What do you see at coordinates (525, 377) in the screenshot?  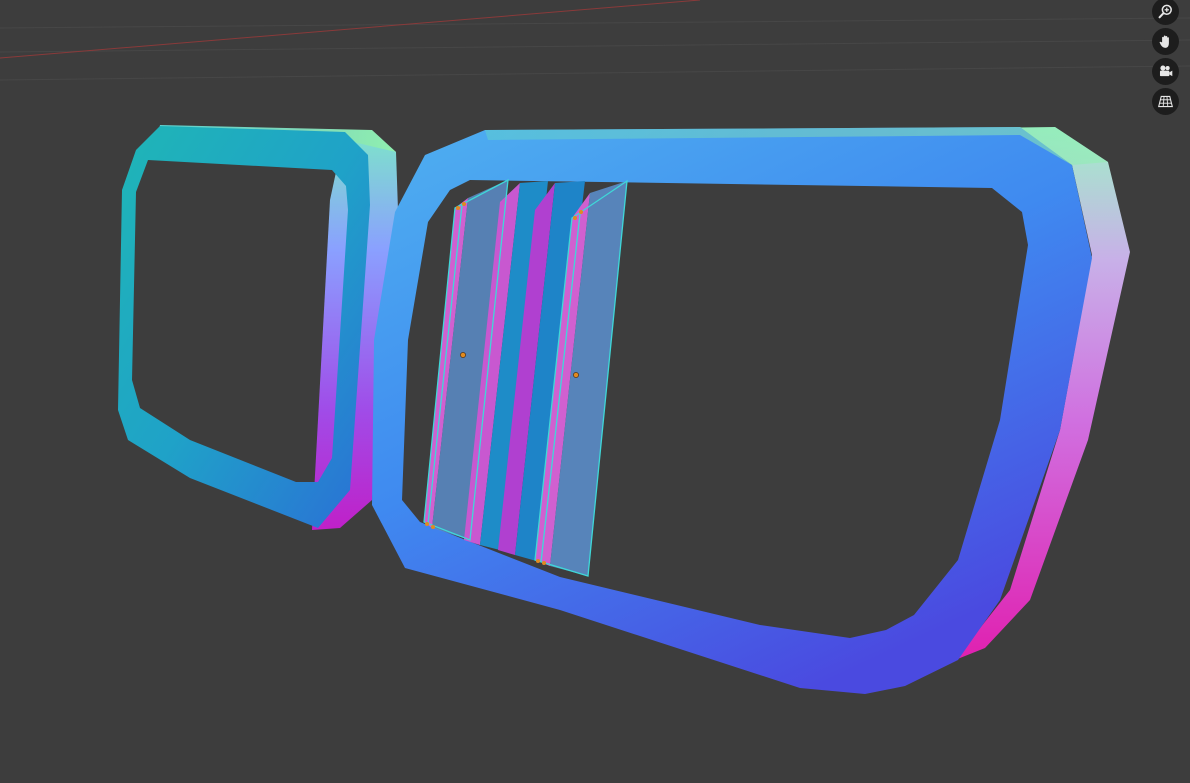 I see `grille-slats` at bounding box center [525, 377].